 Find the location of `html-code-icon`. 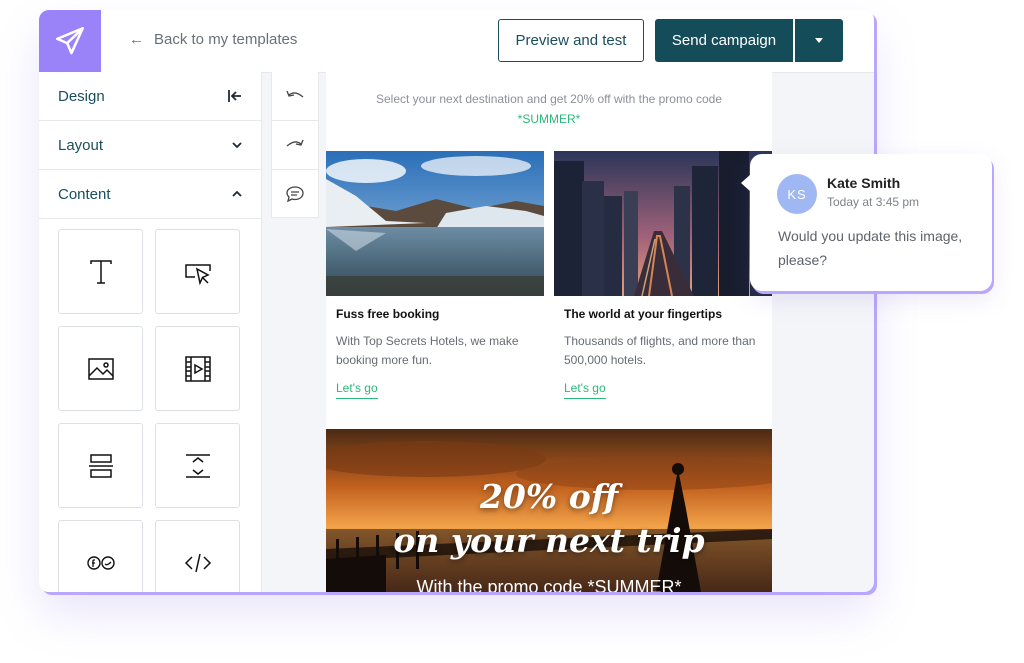

html-code-icon is located at coordinates (197, 562).